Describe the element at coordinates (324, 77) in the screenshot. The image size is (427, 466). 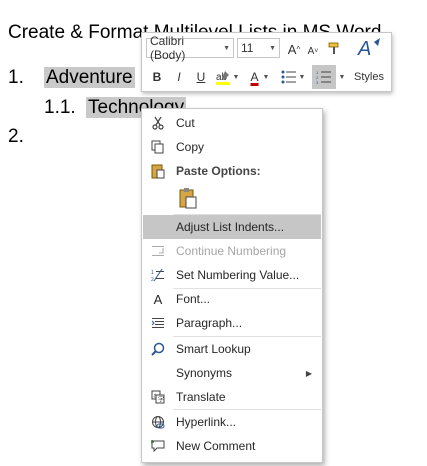
I see `numbering-icon: 123` at that location.